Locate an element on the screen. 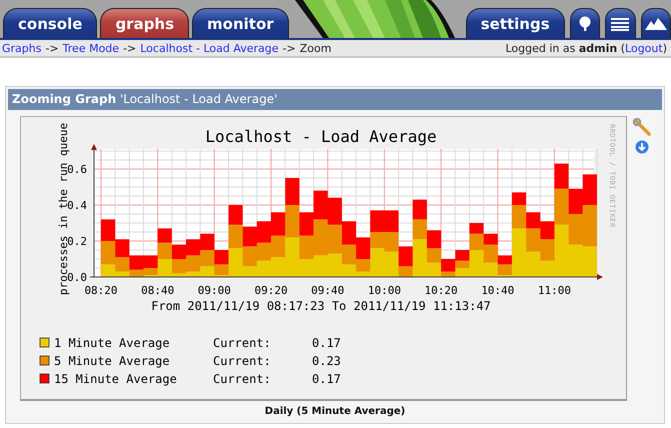 The width and height of the screenshot is (671, 428). list-icon is located at coordinates (620, 23).